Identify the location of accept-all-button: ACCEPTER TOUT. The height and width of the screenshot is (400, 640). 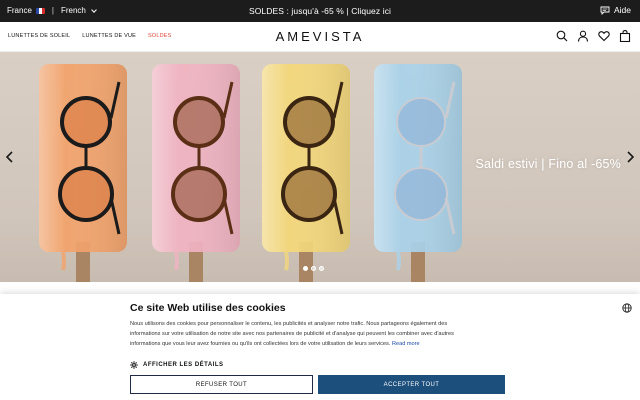
(411, 384).